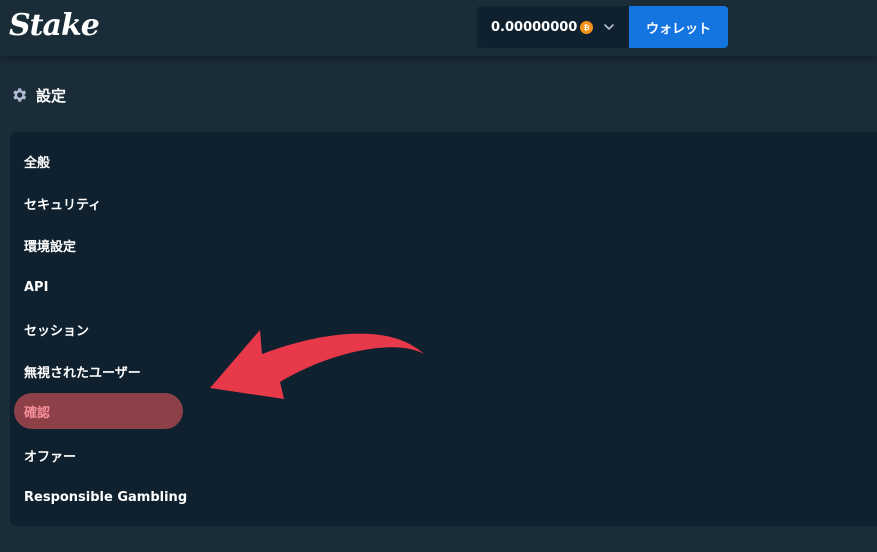 This screenshot has width=877, height=552. I want to click on menu-item-security: セキュリティ, so click(67, 203).